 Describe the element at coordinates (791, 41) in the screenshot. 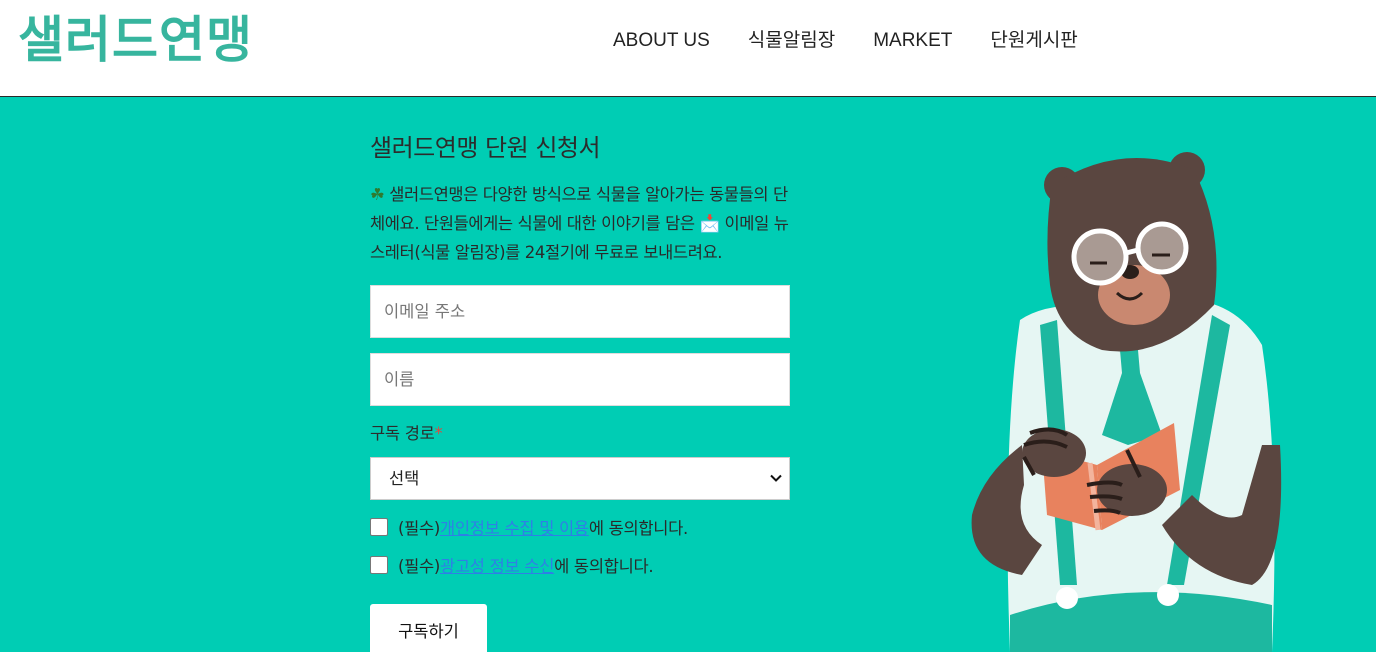

I see `nav-plant-notes: 식물알림장` at that location.